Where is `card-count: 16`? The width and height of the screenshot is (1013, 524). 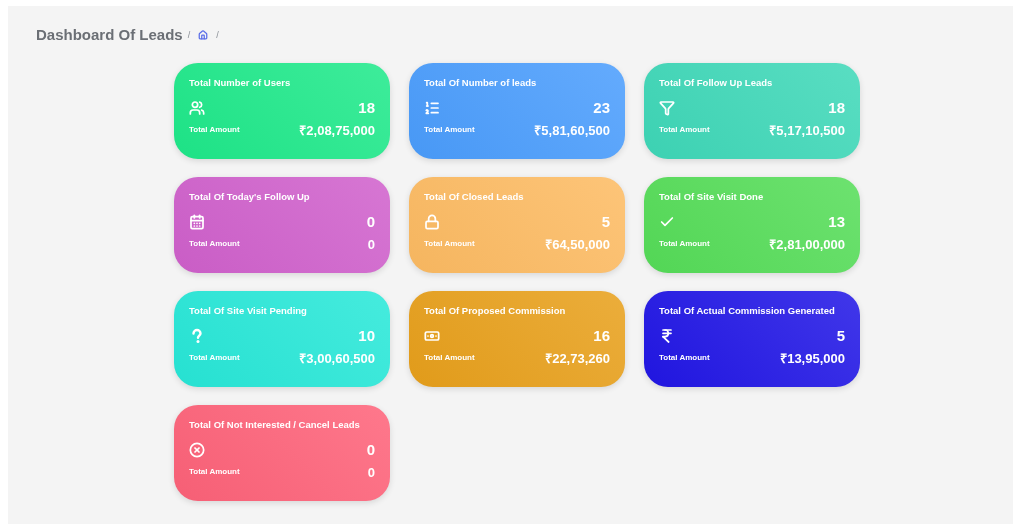
card-count: 16 is located at coordinates (601, 335).